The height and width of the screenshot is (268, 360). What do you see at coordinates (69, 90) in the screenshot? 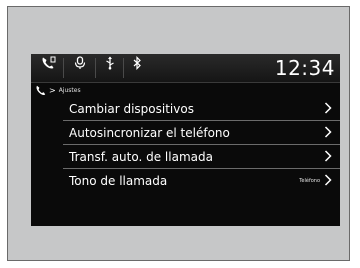
I see `breadcrumb-label: Ajustes` at bounding box center [69, 90].